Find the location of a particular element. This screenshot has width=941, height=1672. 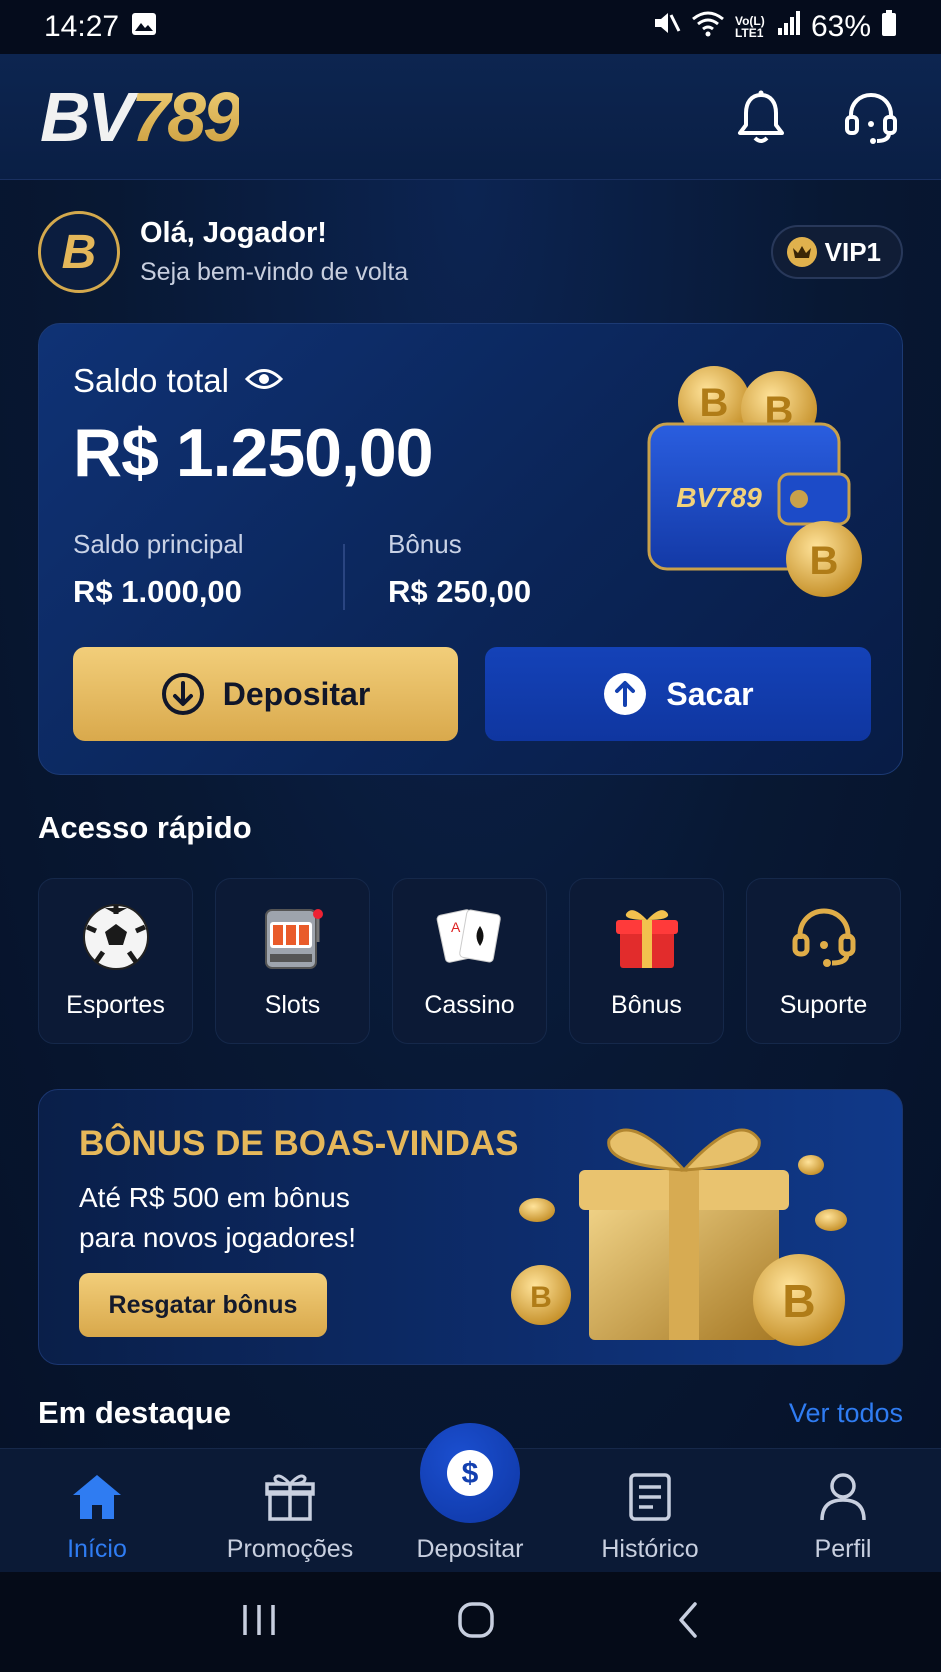

brand-logo: BV 789 is located at coordinates (141, 117).